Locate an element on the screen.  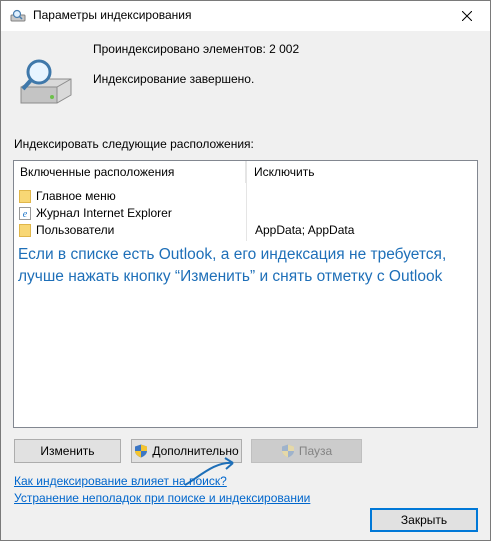
modify-button: Изменить is located at coordinates (67, 451).